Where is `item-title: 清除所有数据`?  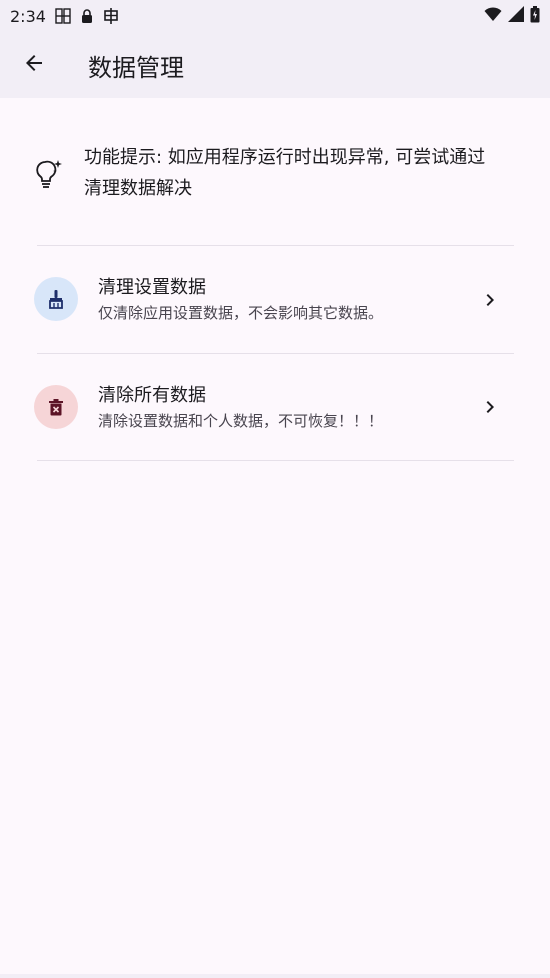
item-title: 清除所有数据 is located at coordinates (152, 395).